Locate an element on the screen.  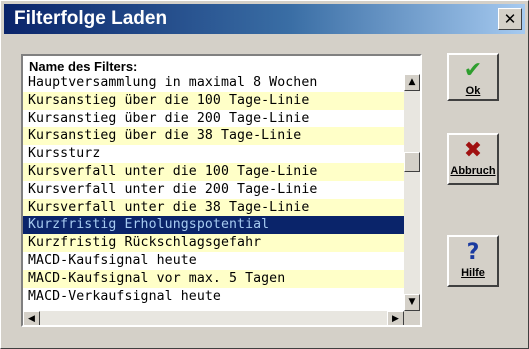
vertical-scroll-thumb is located at coordinates (412, 162).